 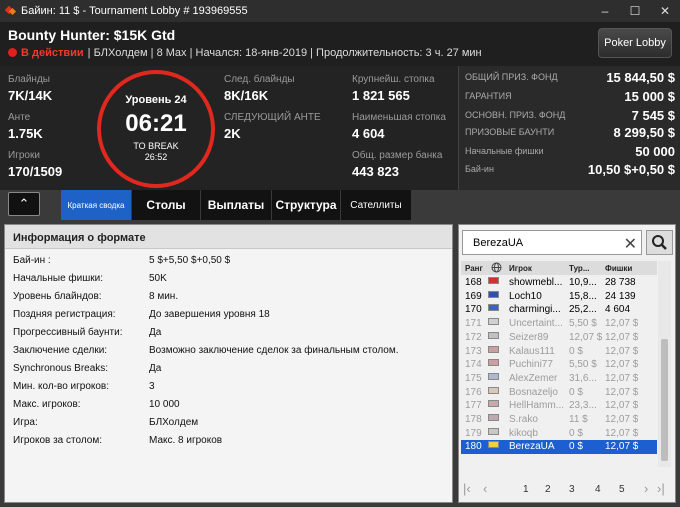 I want to click on page-3: 3, so click(x=572, y=489).